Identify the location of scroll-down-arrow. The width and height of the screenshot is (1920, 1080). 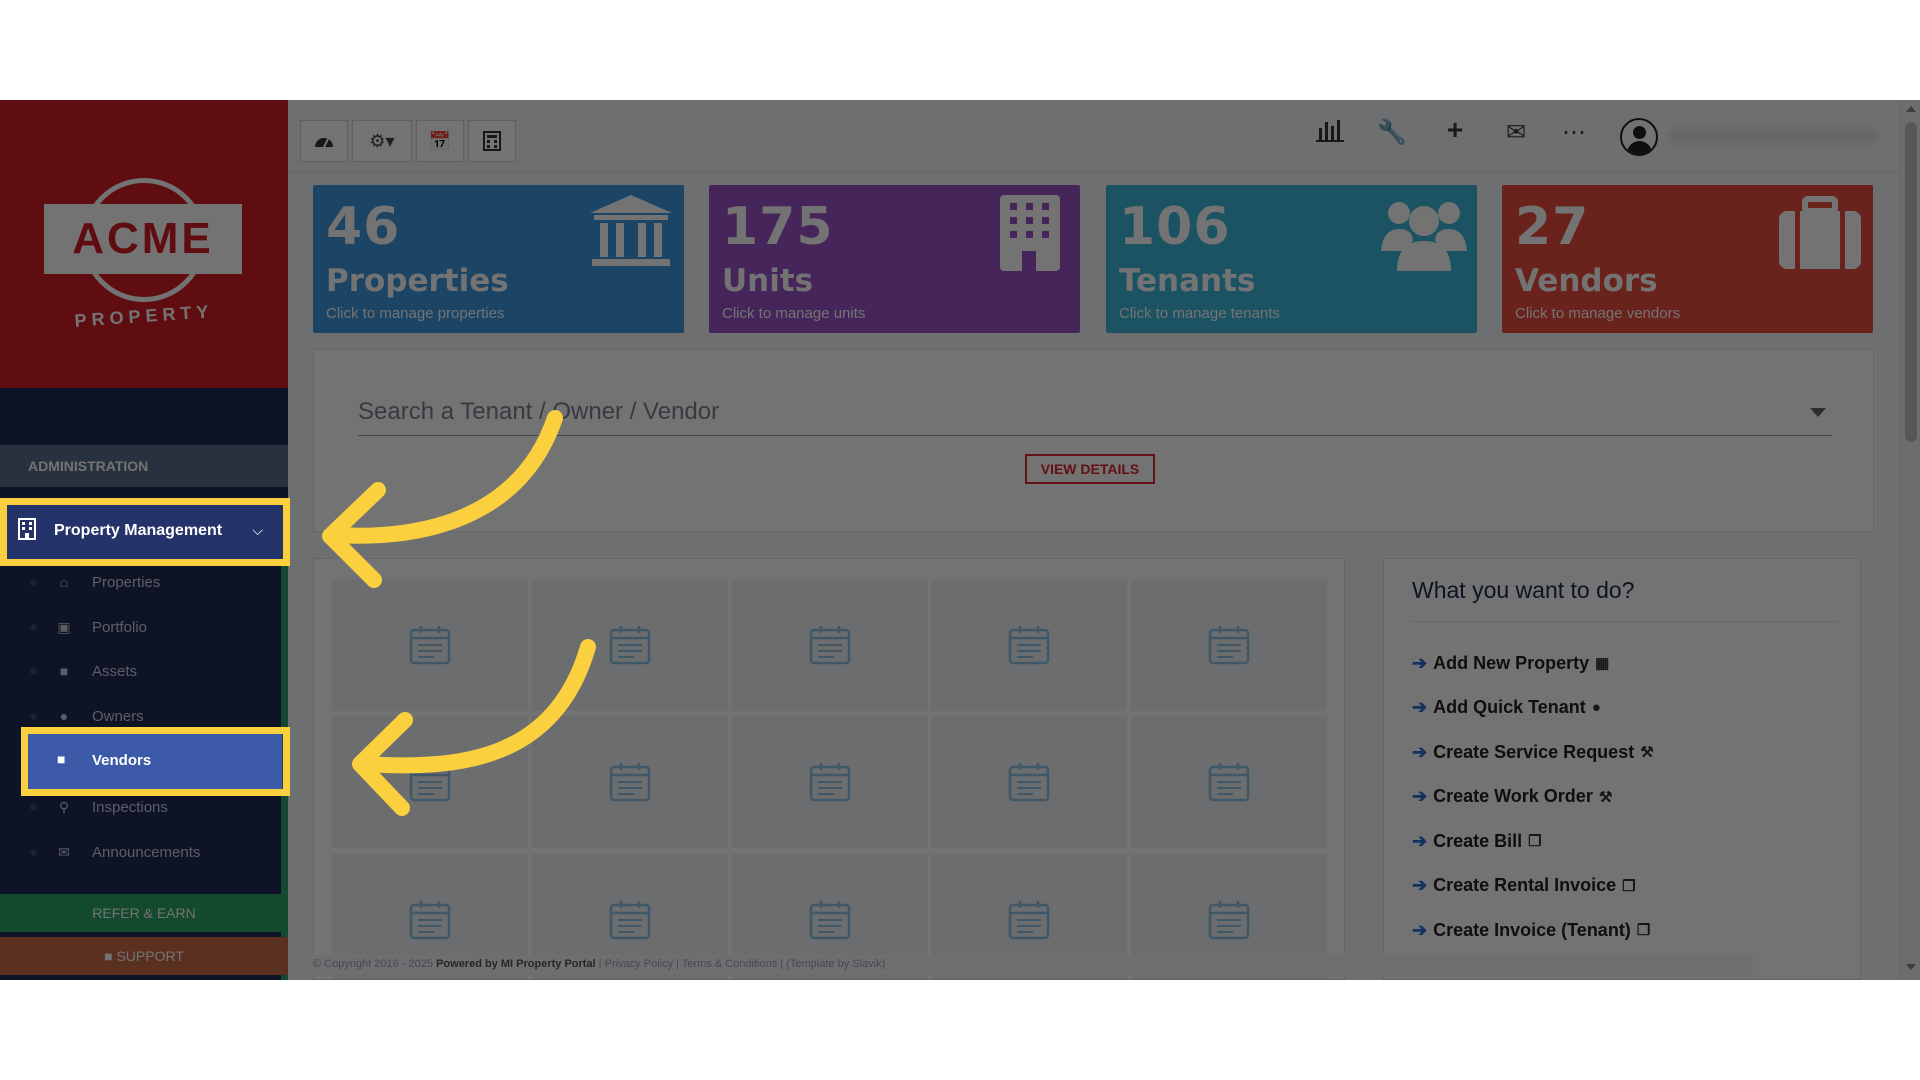
(1911, 967).